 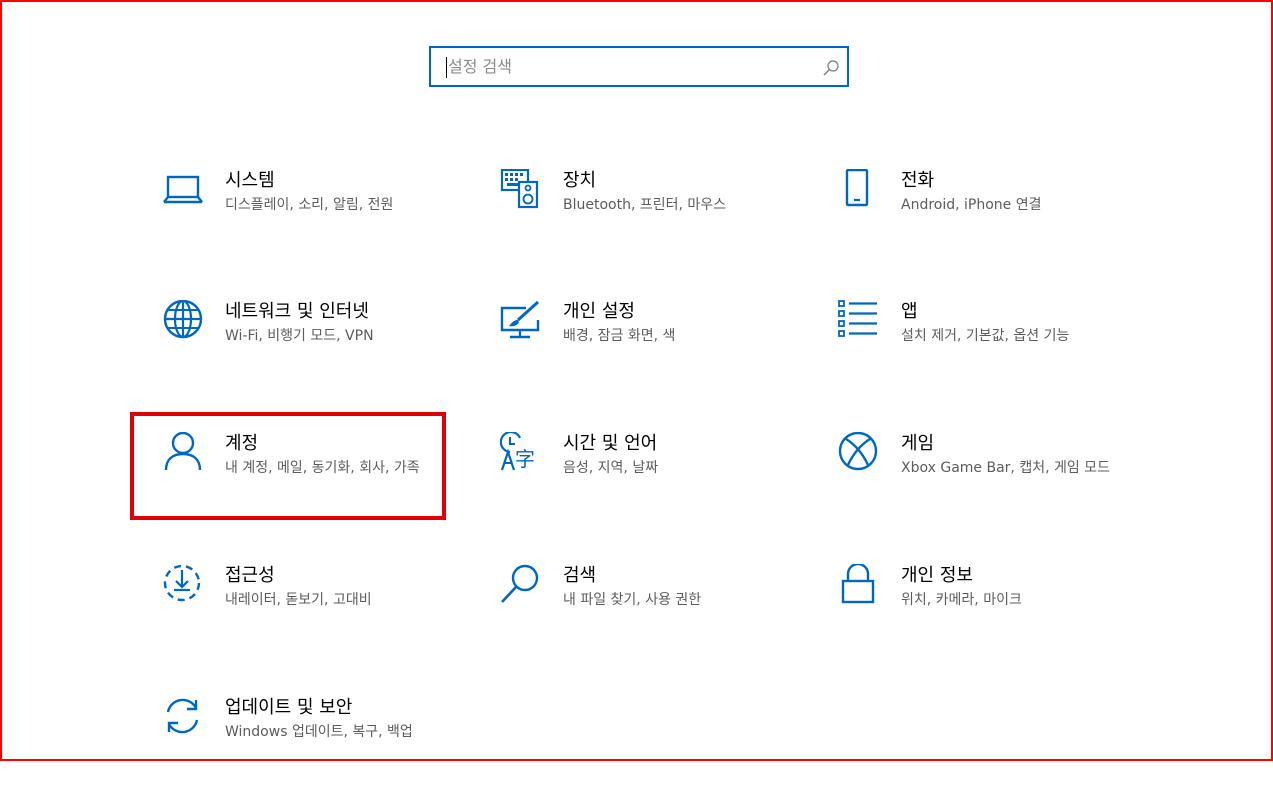 I want to click on tile-title: 전화, so click(x=918, y=180).